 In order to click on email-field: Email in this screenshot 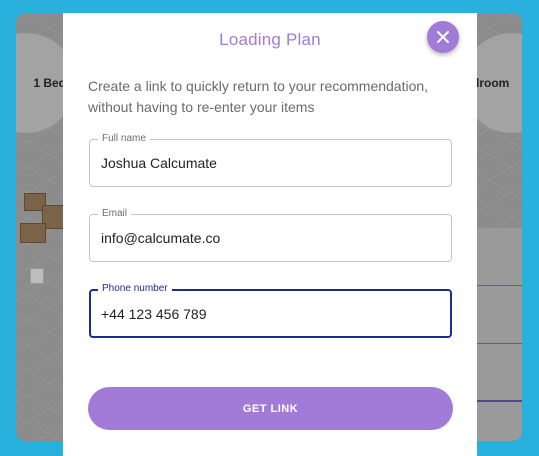, I will do `click(270, 235)`.